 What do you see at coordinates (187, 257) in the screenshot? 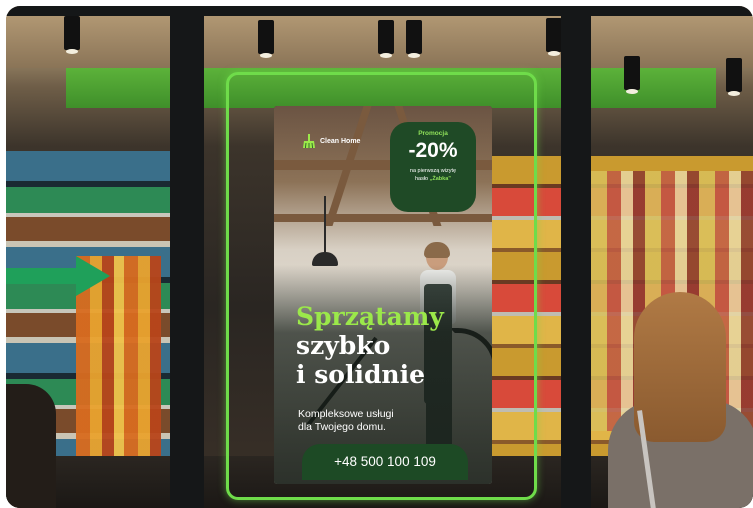
I see `window-frame-left` at bounding box center [187, 257].